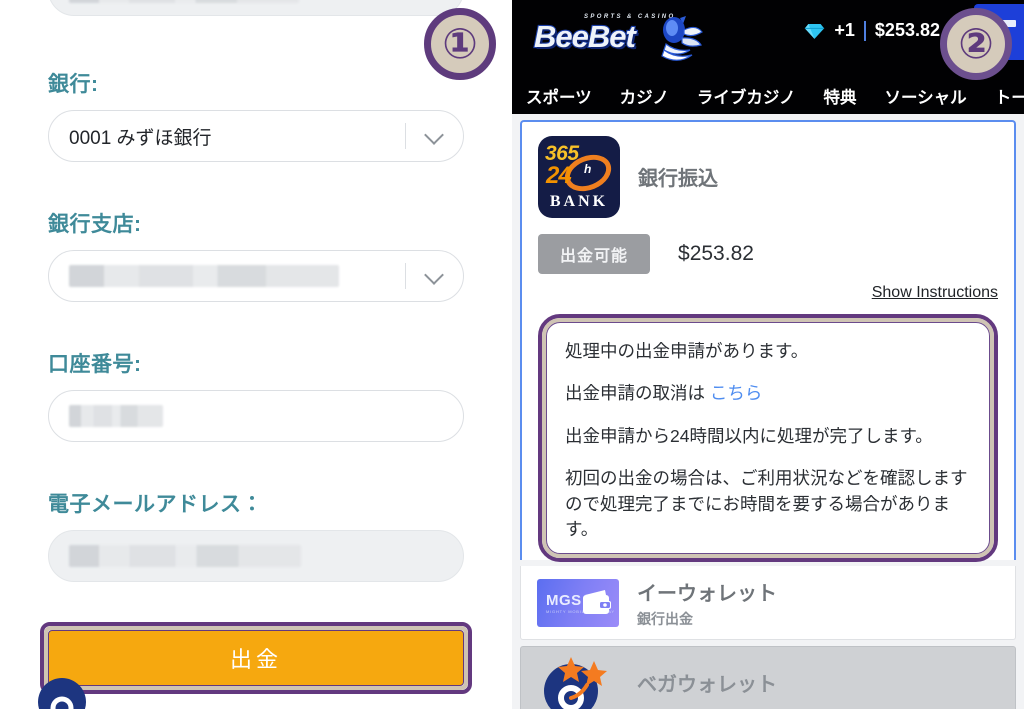 The height and width of the screenshot is (709, 1024). I want to click on notice-line-3: 出金申請から24時間以内に処理が完了します。, so click(749, 435).